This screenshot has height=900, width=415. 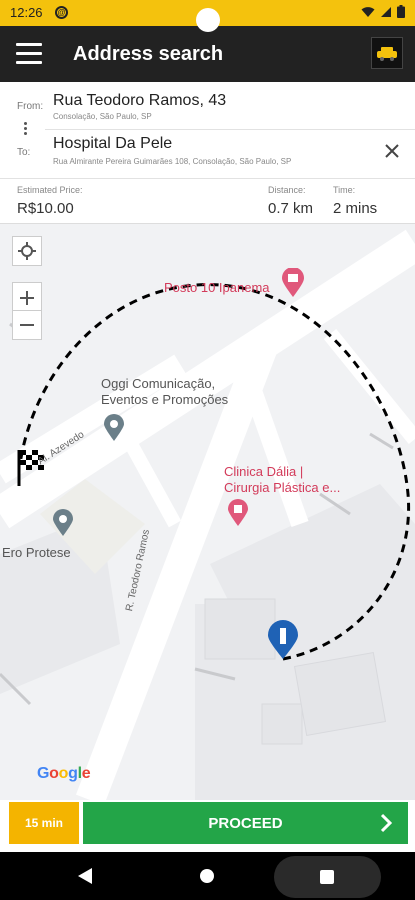 I want to click on eta-badge: 15 min, so click(x=44, y=823).